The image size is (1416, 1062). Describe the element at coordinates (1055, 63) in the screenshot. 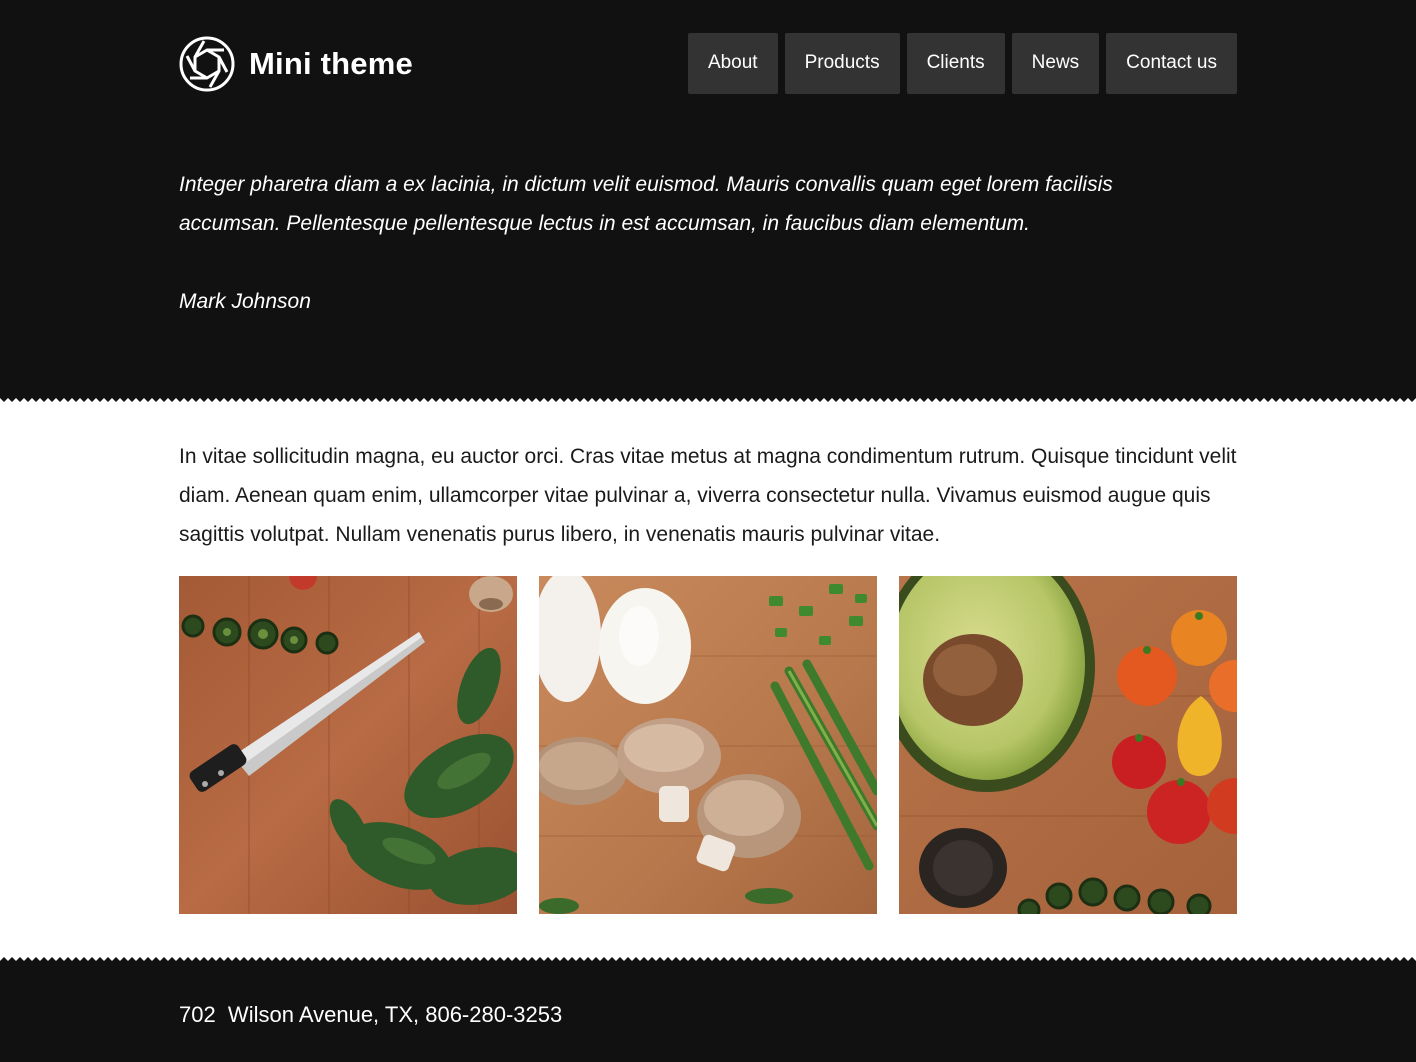

I see `nav-news: News` at that location.